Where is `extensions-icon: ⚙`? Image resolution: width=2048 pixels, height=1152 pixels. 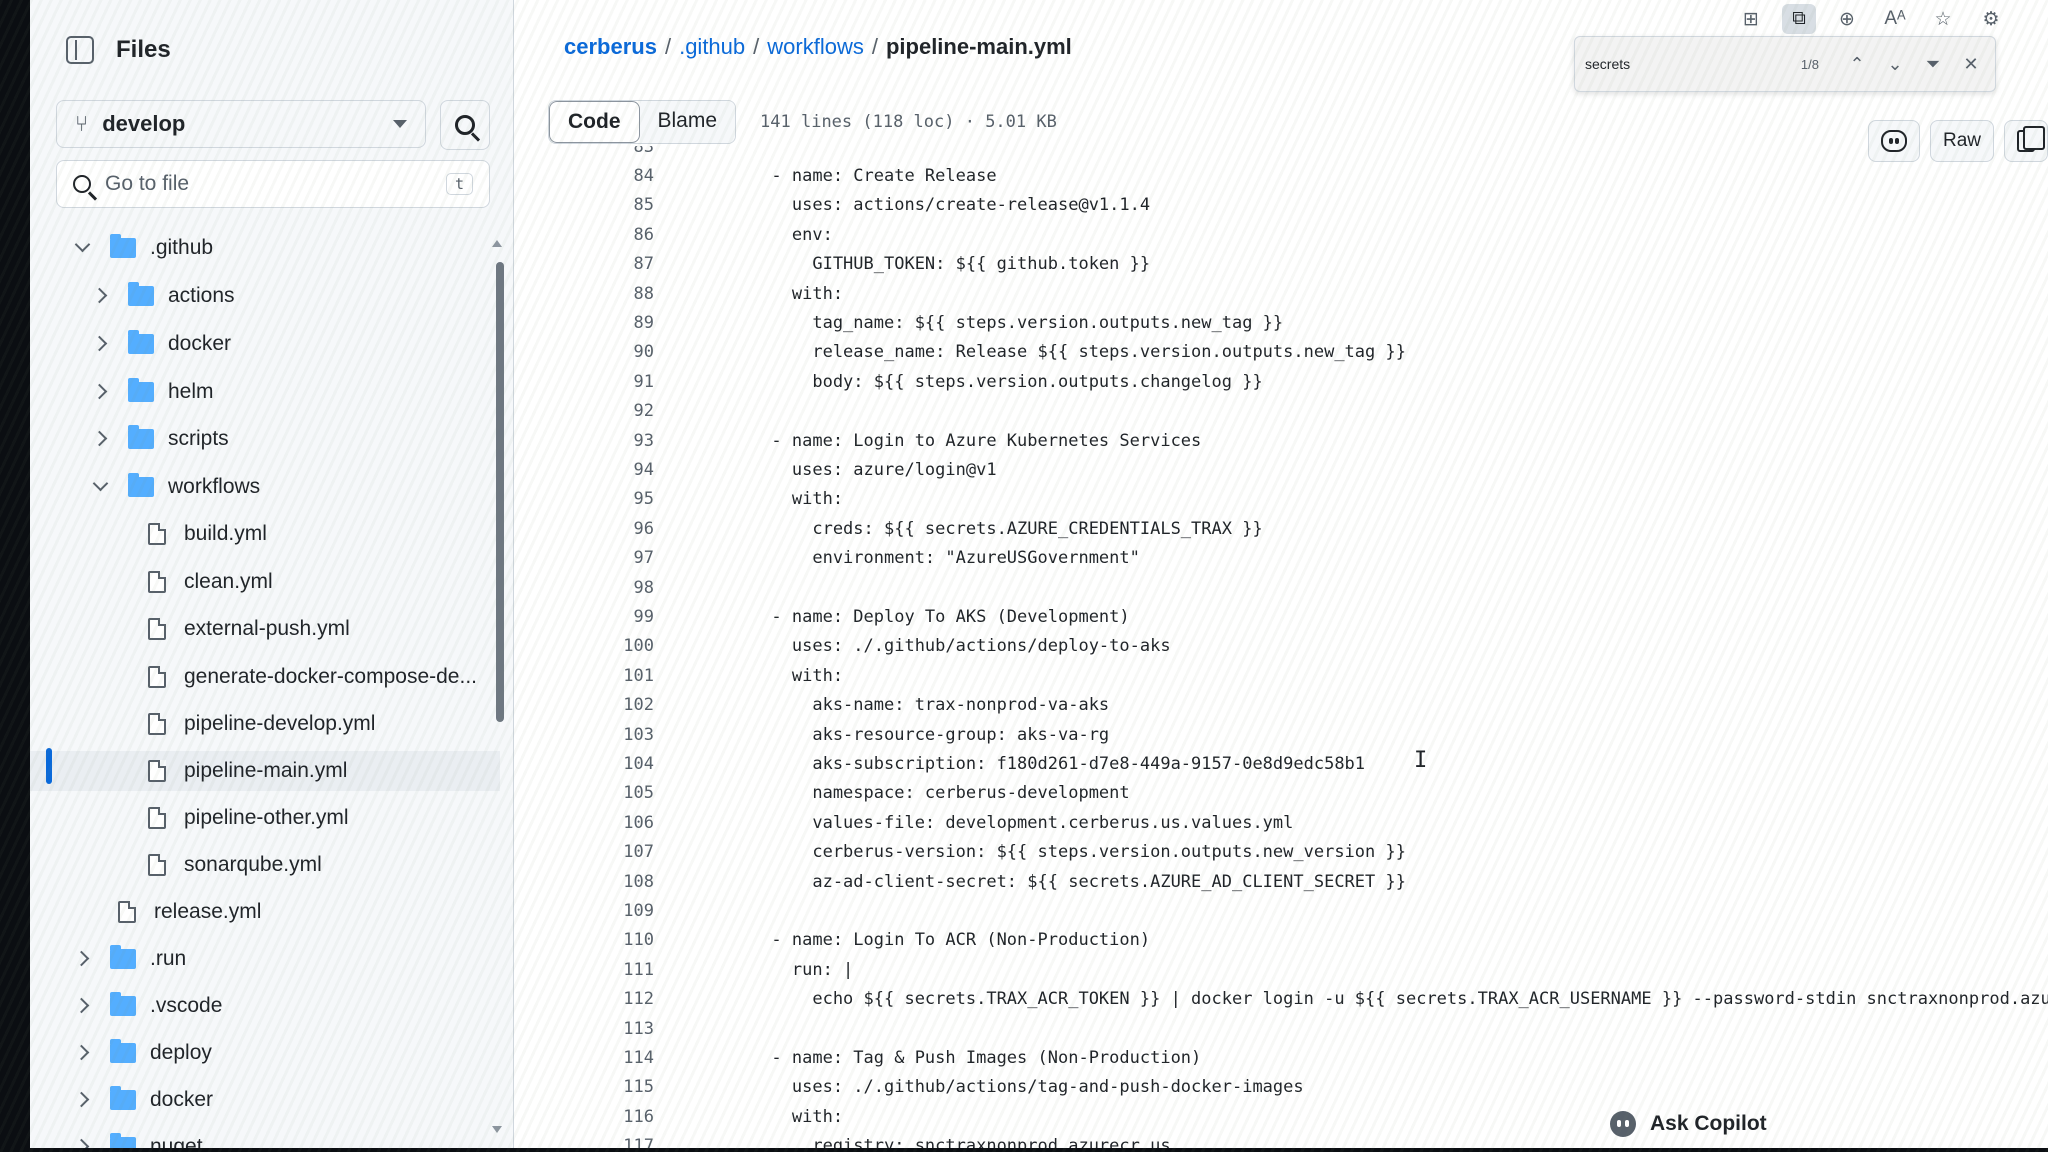
extensions-icon: ⚙ is located at coordinates (1991, 19).